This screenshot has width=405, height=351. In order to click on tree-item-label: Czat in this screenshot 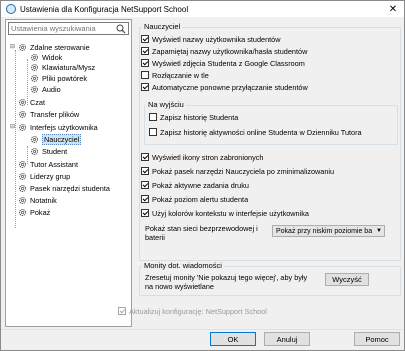, I will do `click(38, 102)`.